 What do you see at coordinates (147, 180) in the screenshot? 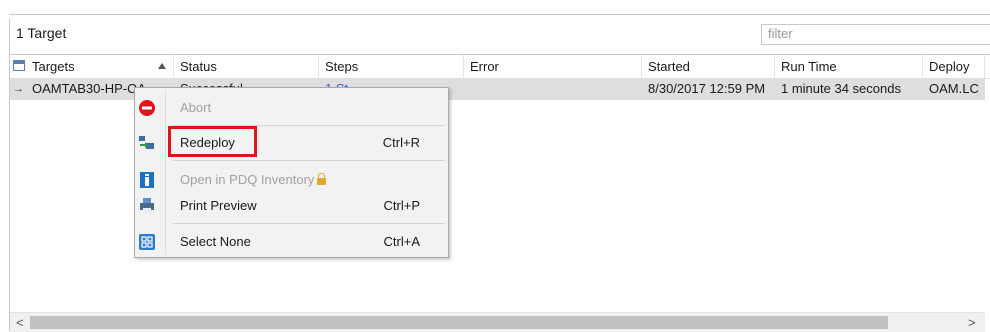
I see `pdq-inventory-icon` at bounding box center [147, 180].